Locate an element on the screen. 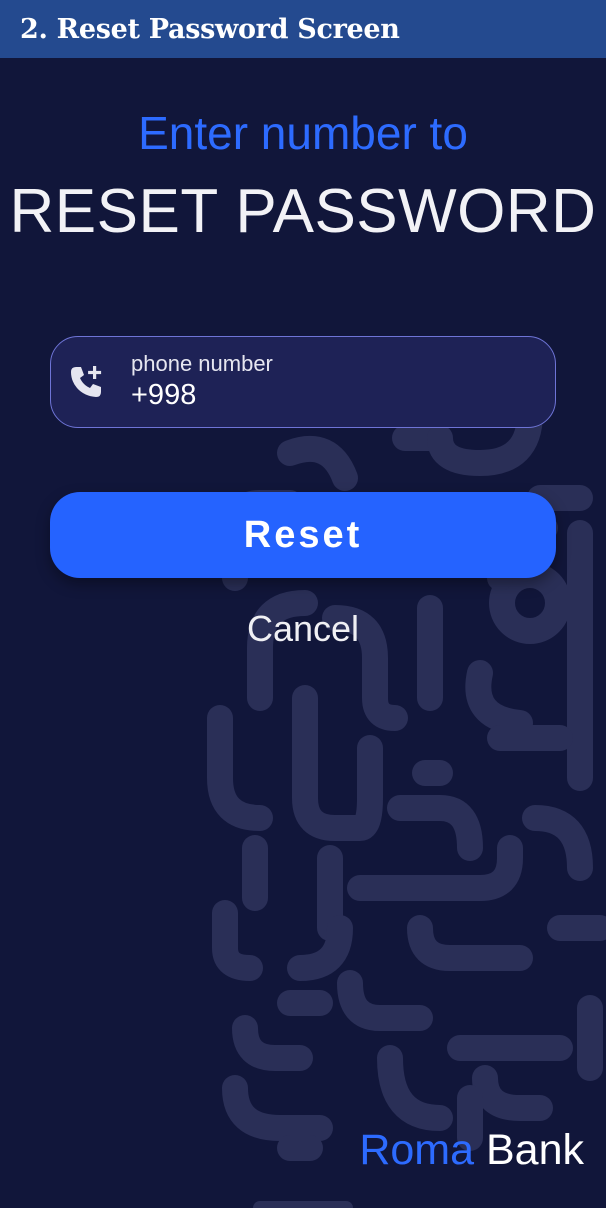 The image size is (606, 1208). brand-name-part1: Roma is located at coordinates (417, 1150).